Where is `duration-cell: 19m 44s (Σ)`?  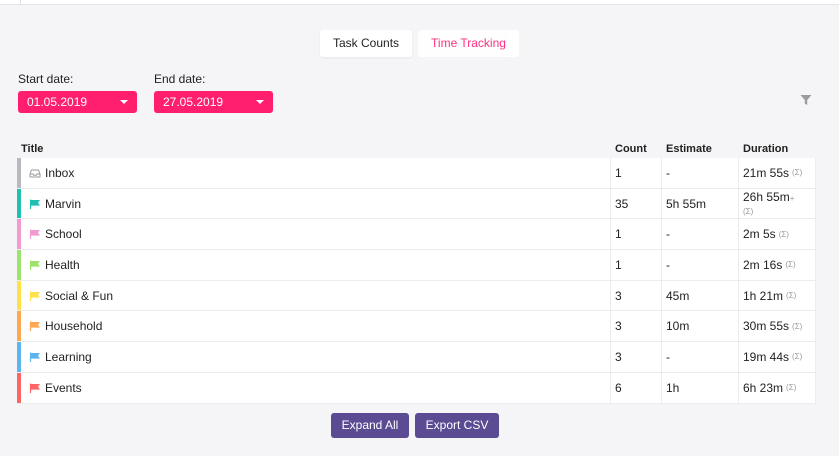 duration-cell: 19m 44s (Σ) is located at coordinates (777, 357).